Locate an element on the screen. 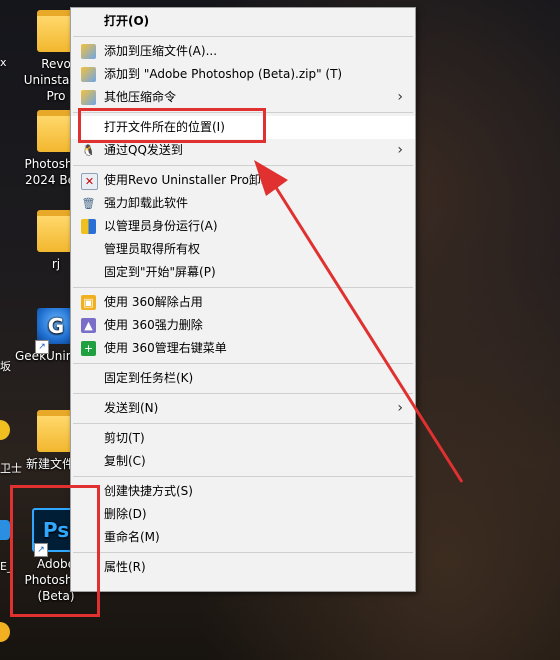 This screenshot has height=660, width=560. menu-item: 剪切(T) is located at coordinates (243, 438).